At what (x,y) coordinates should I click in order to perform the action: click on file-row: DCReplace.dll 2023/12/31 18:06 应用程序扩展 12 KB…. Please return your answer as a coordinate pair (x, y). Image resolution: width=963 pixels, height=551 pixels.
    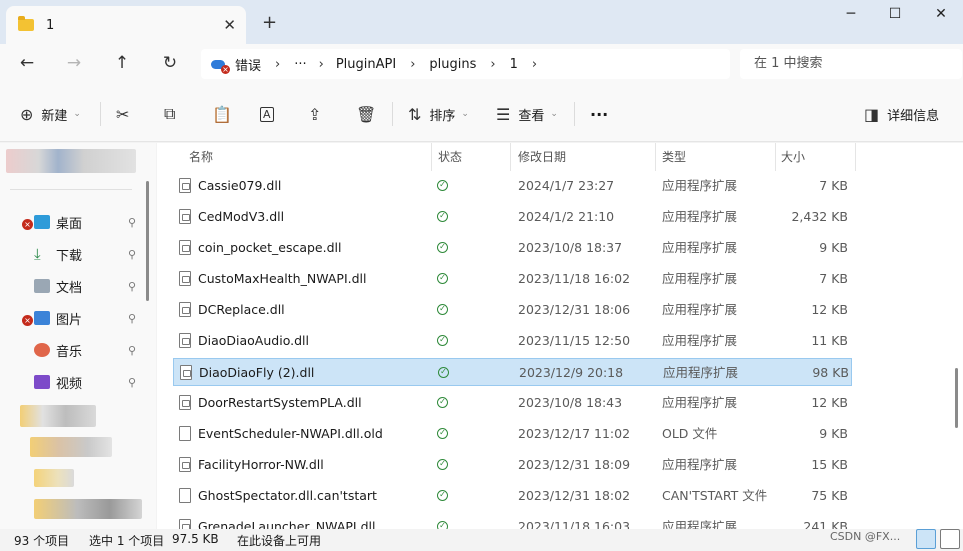
    Looking at the image, I should click on (512, 310).